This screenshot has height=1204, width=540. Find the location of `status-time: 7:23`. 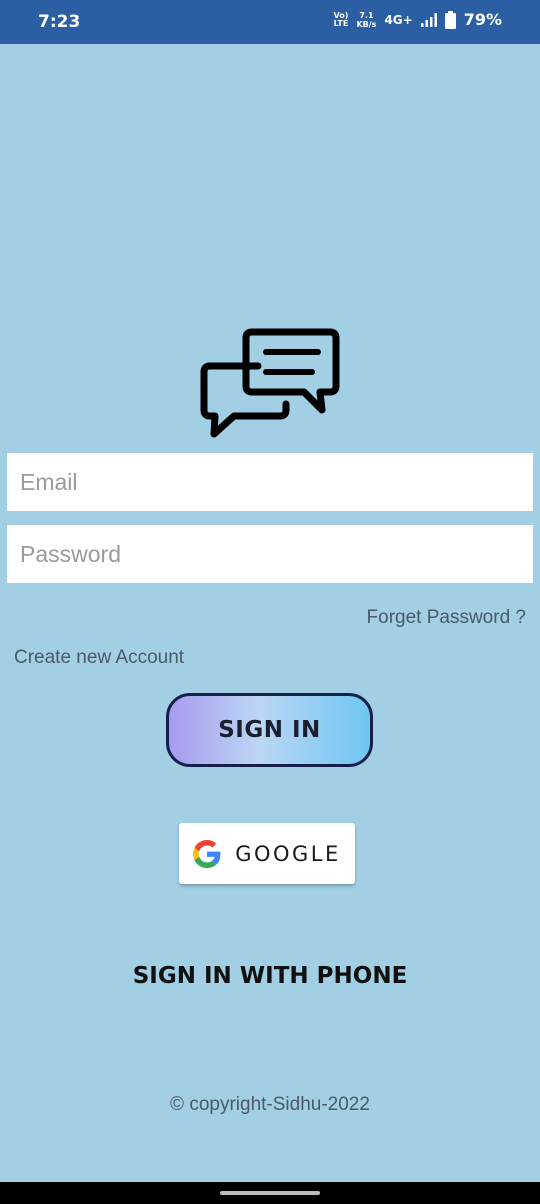

status-time: 7:23 is located at coordinates (59, 22).